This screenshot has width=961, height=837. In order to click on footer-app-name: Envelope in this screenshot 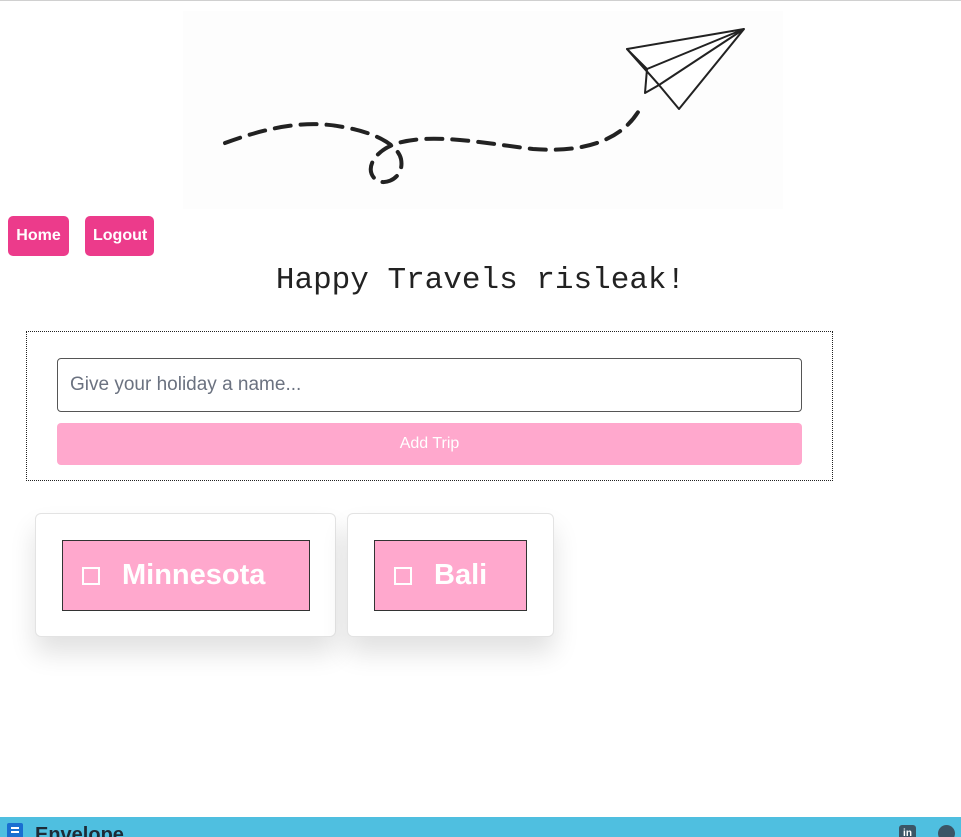, I will do `click(79, 830)`.